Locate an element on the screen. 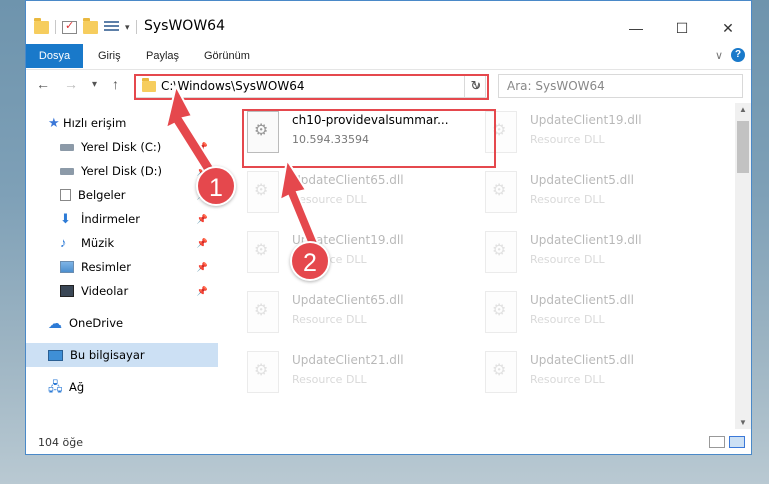 This screenshot has width=769, height=484. view-switcher is located at coordinates (727, 442).